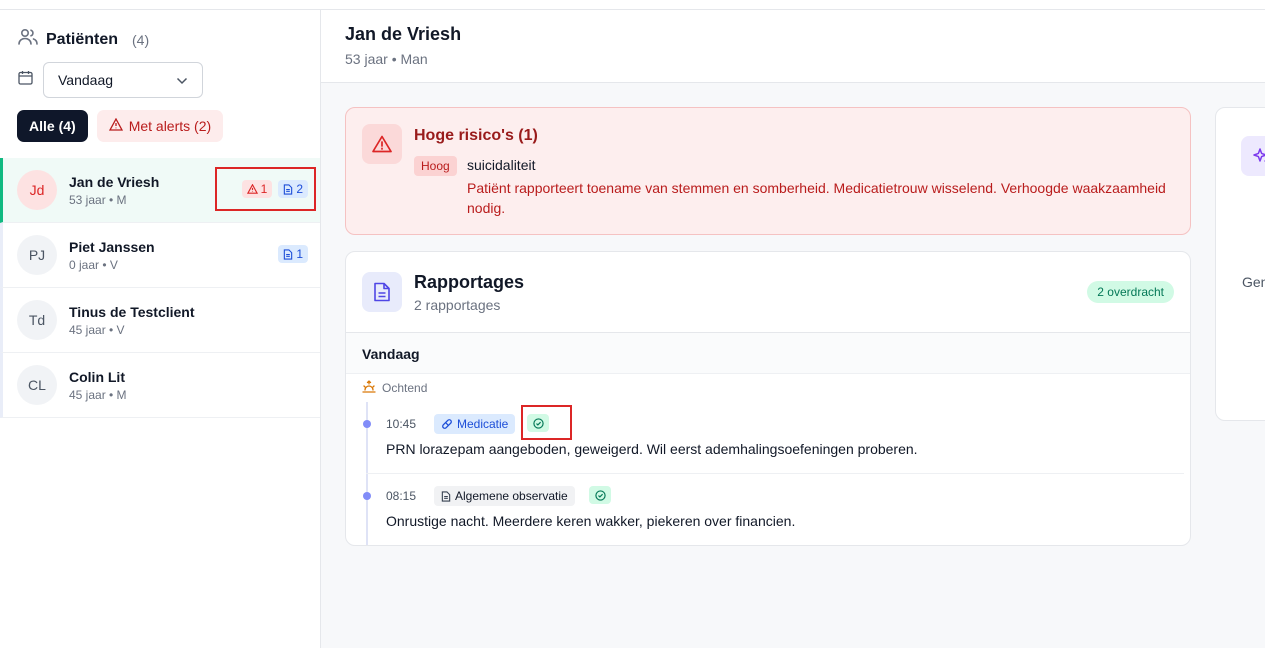 This screenshot has width=1265, height=648. What do you see at coordinates (123, 80) in the screenshot?
I see `date-select: Vandaag` at bounding box center [123, 80].